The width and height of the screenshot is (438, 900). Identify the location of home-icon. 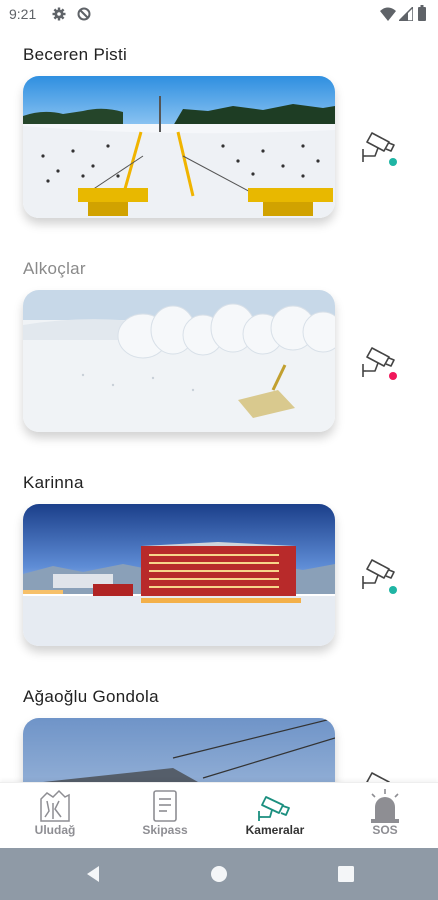
(219, 874).